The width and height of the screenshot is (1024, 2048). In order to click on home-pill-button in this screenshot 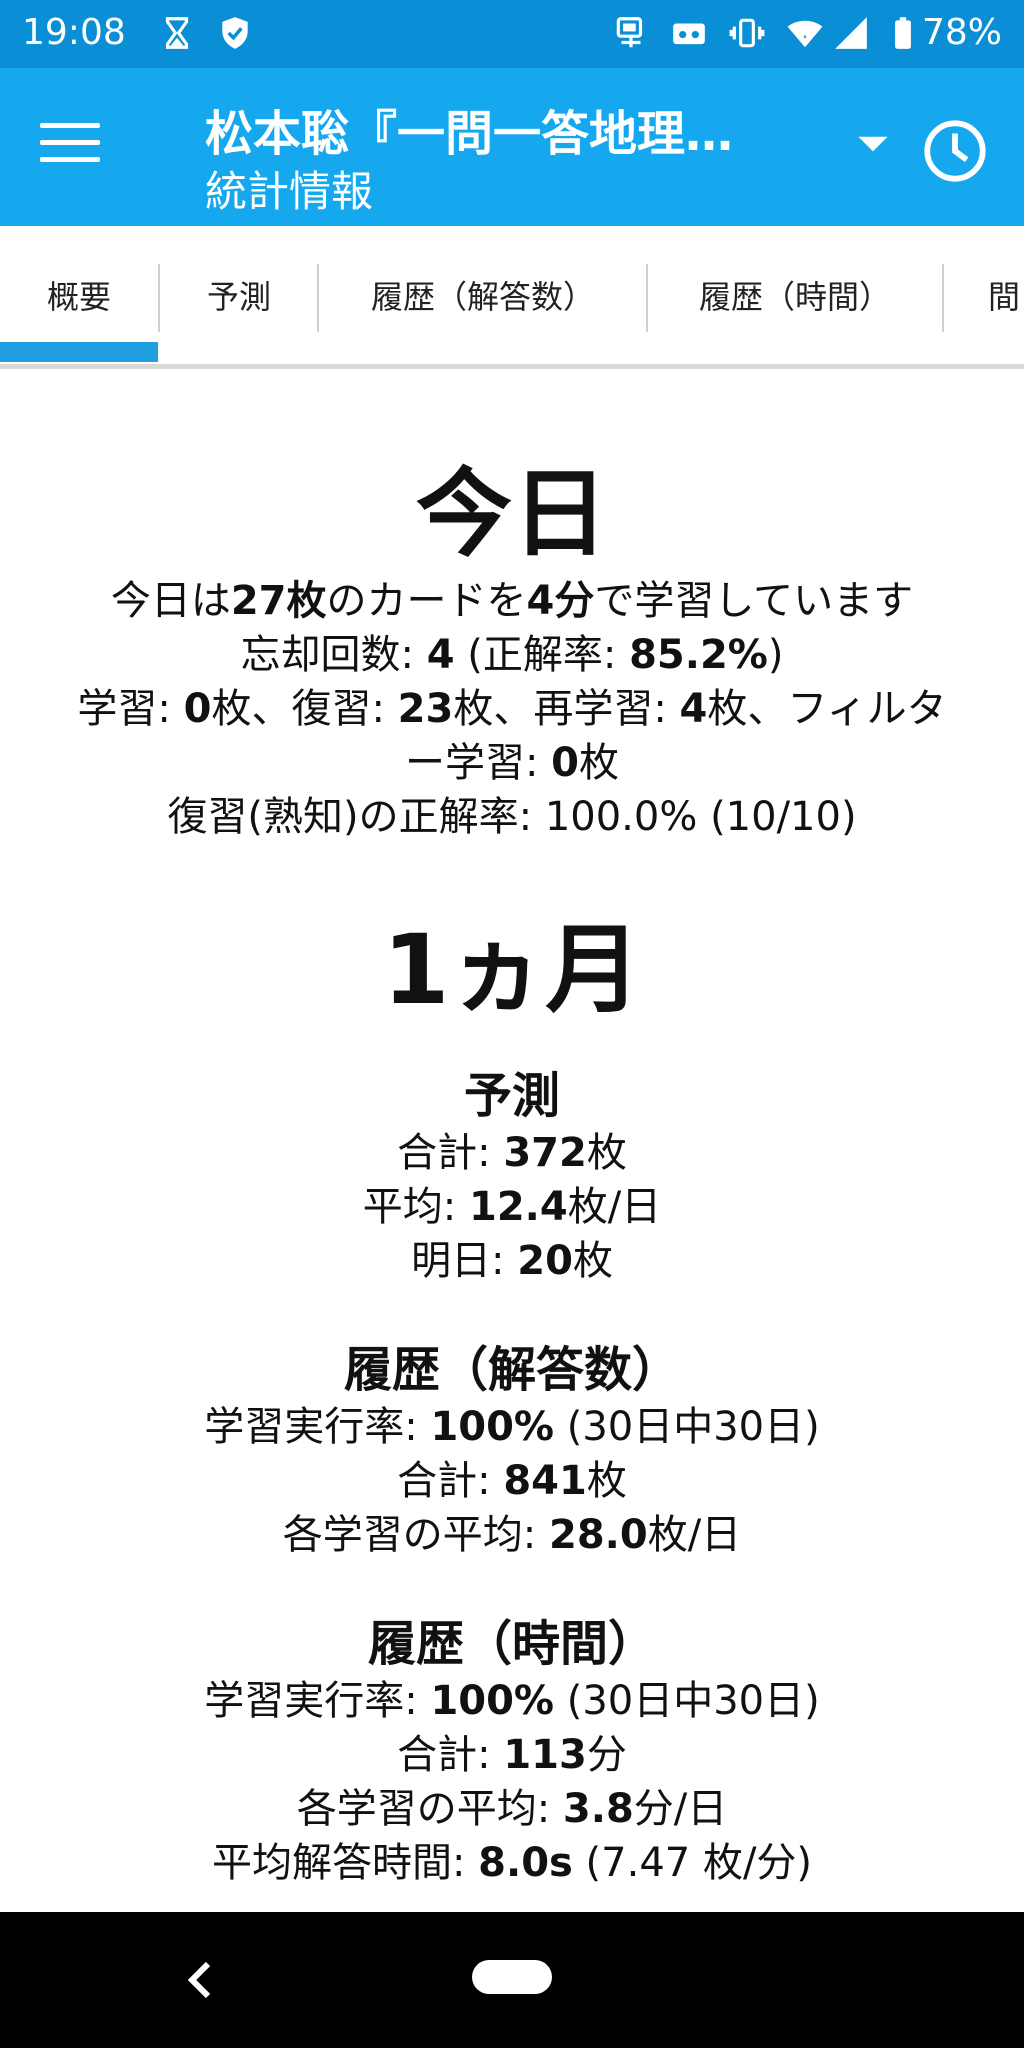, I will do `click(512, 1977)`.